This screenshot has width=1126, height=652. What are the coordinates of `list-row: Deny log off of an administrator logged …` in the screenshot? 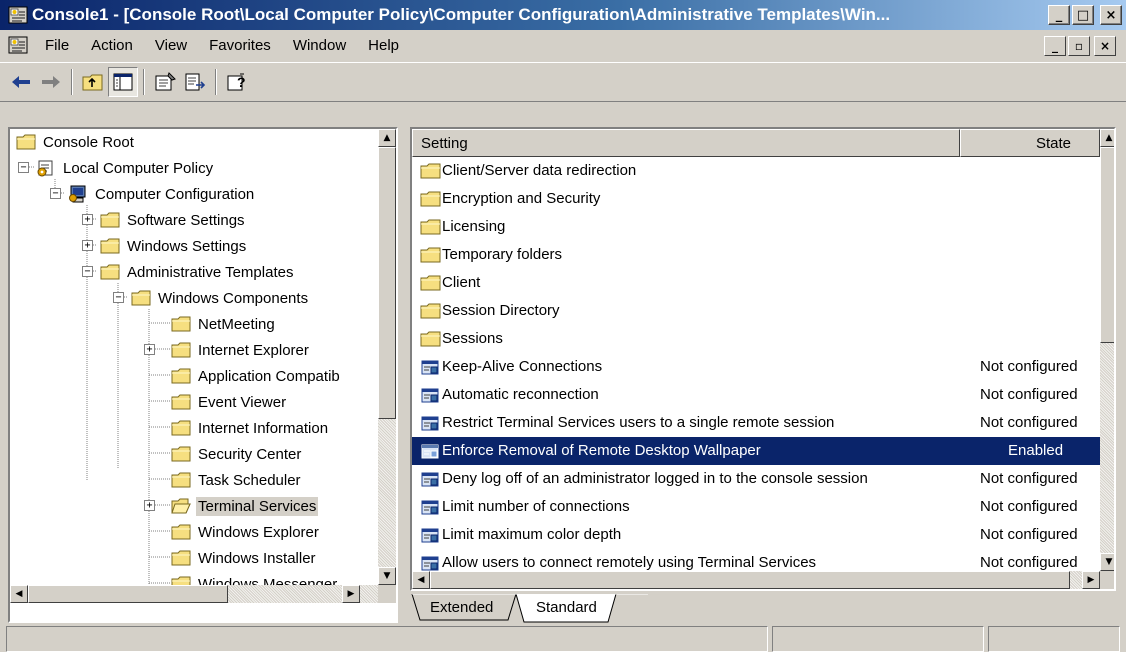 It's located at (756, 479).